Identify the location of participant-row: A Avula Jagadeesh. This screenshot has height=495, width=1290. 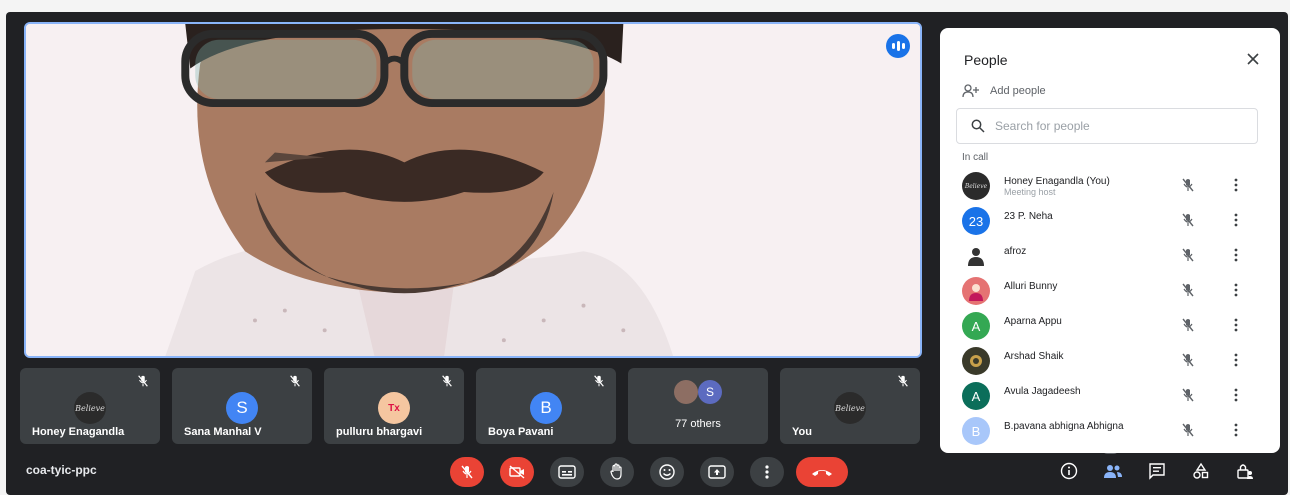
(1110, 395).